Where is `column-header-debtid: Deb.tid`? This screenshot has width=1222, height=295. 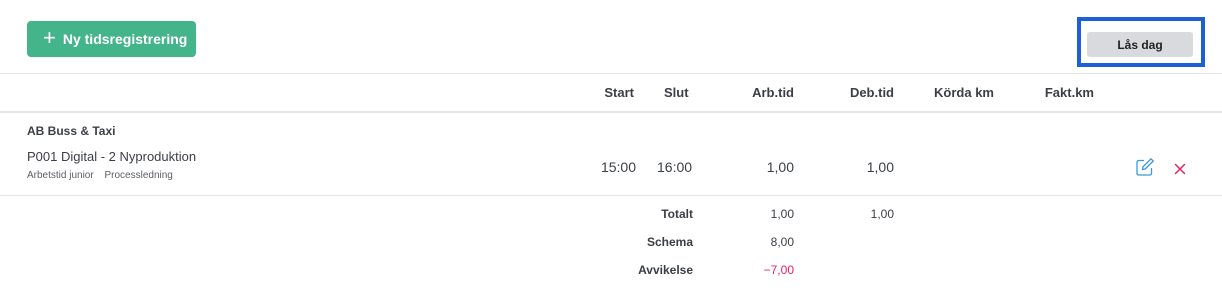
column-header-debtid: Deb.tid is located at coordinates (871, 92).